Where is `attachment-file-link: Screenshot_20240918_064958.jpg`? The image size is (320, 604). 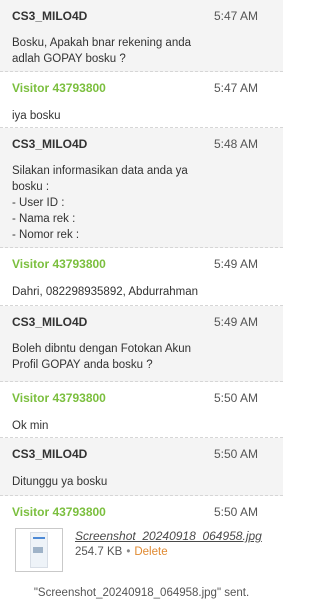 attachment-file-link: Screenshot_20240918_064958.jpg is located at coordinates (168, 536).